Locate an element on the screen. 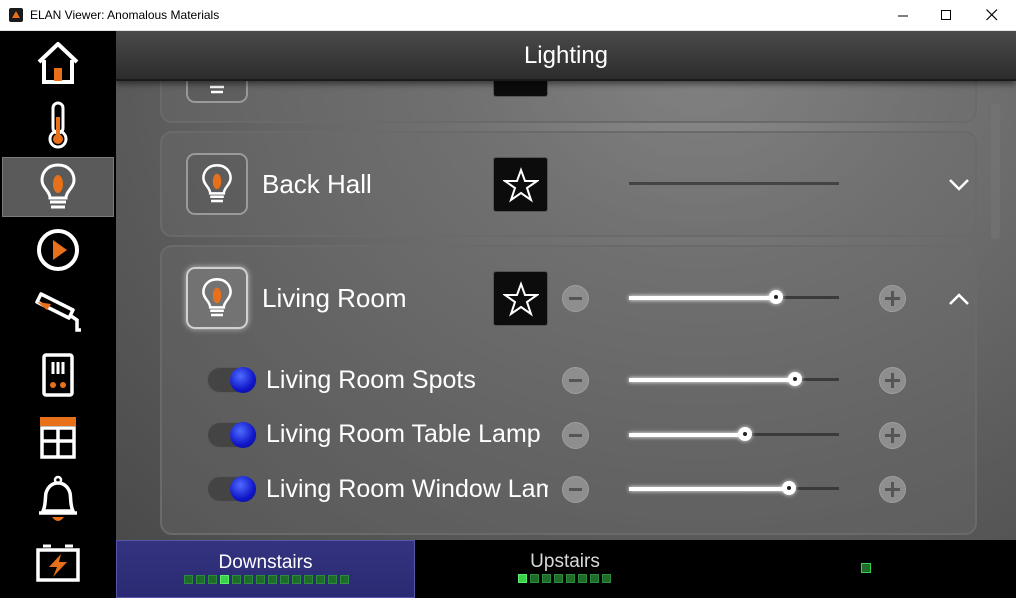 This screenshot has width=1016, height=598. close-icon is located at coordinates (992, 15).